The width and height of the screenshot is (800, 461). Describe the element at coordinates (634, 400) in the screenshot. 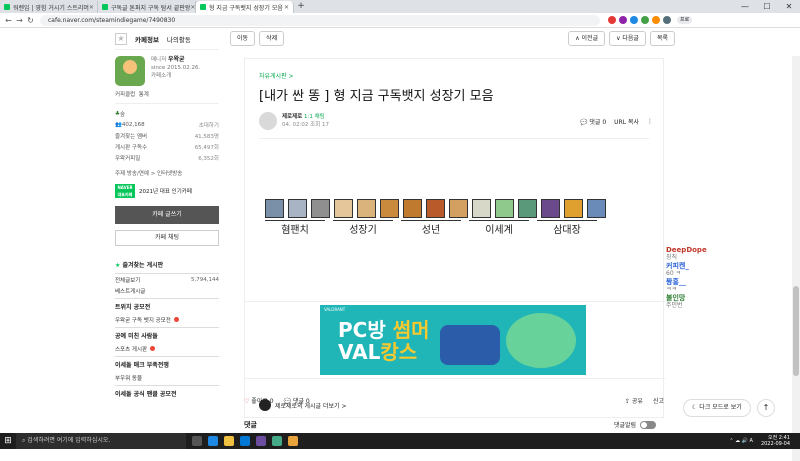

I see `share-button: ⇪ 공유` at that location.